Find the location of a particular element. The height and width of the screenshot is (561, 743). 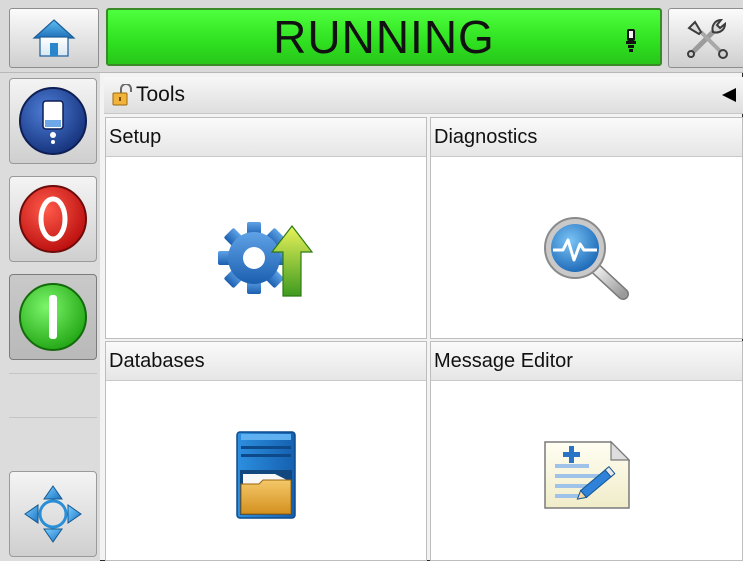

home-icon is located at coordinates (54, 38).